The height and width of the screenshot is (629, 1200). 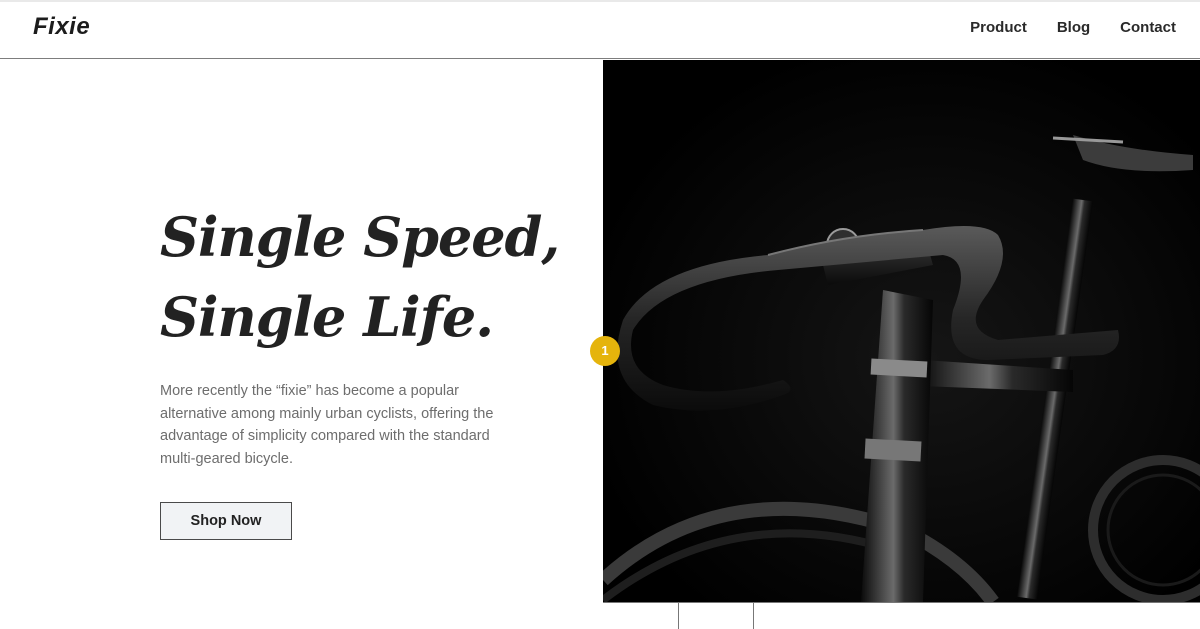 What do you see at coordinates (327, 317) in the screenshot?
I see `hero-title-line-2: Single Life.` at bounding box center [327, 317].